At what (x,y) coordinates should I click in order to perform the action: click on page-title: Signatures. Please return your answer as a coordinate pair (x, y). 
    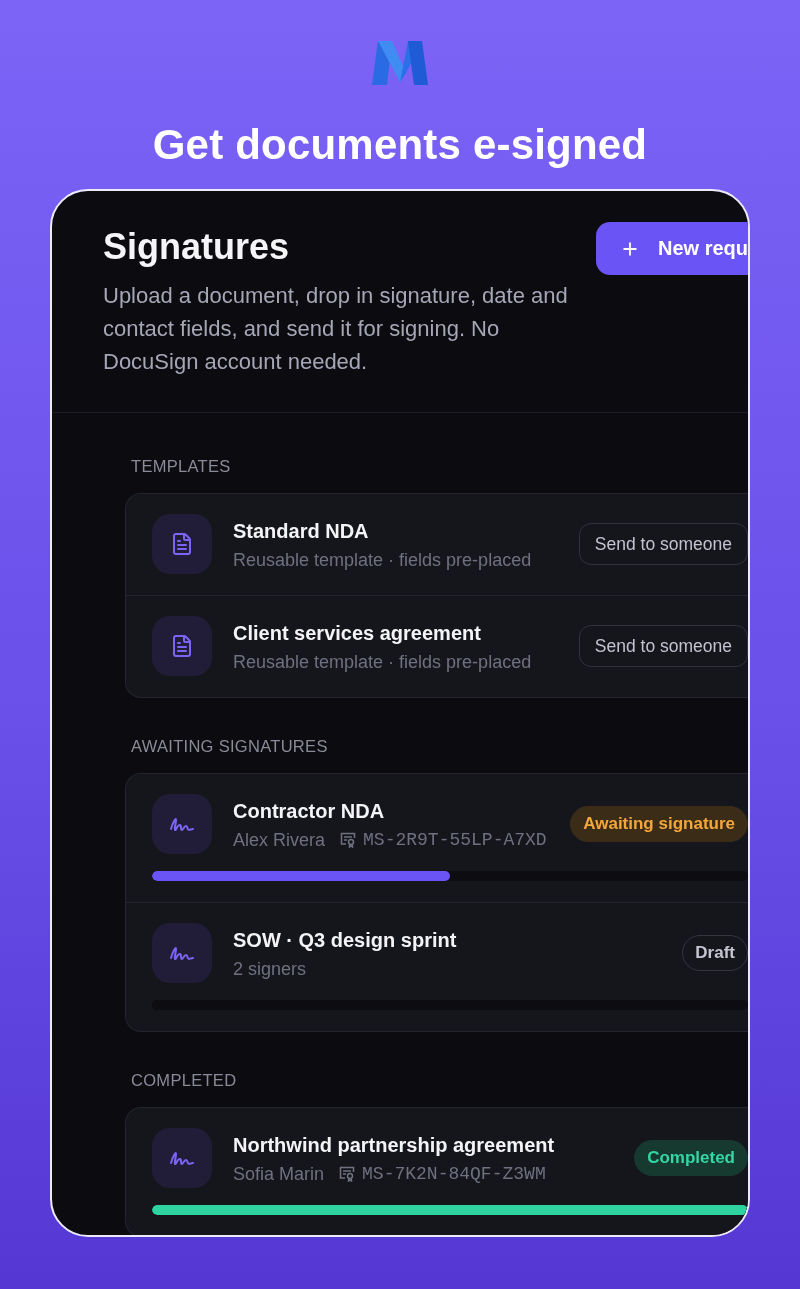
    Looking at the image, I should click on (197, 247).